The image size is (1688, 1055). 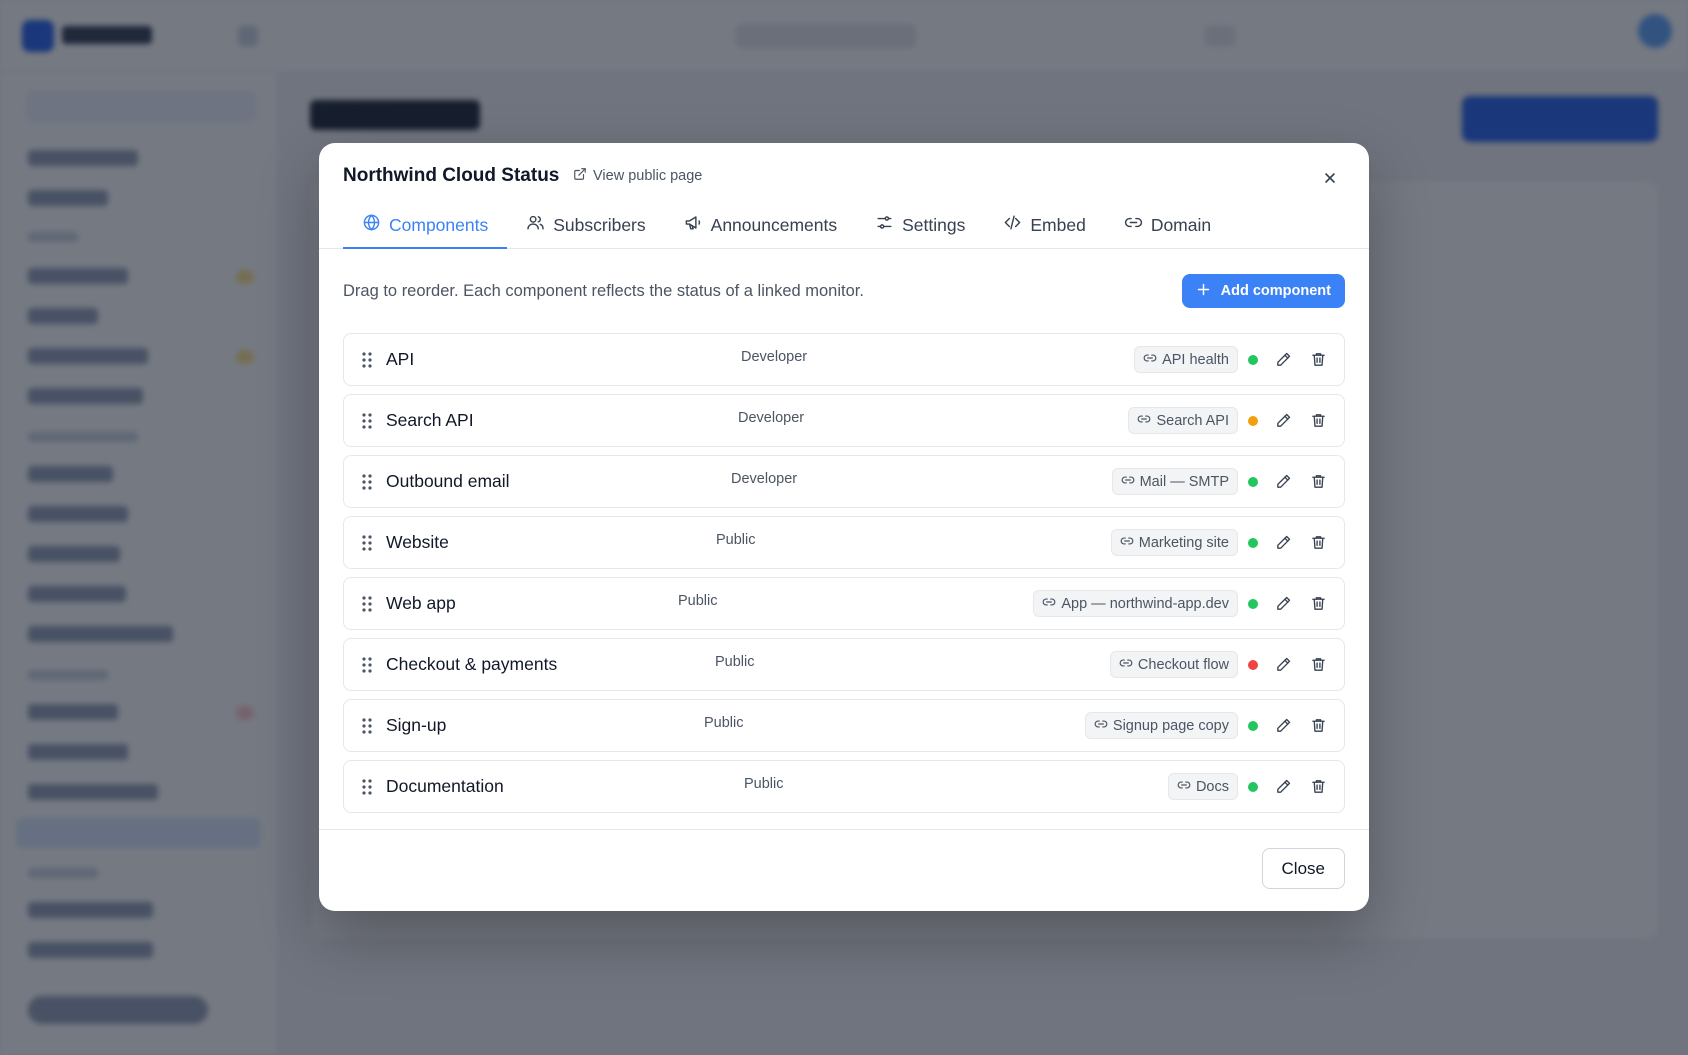 What do you see at coordinates (884, 225) in the screenshot?
I see `sliders-icon` at bounding box center [884, 225].